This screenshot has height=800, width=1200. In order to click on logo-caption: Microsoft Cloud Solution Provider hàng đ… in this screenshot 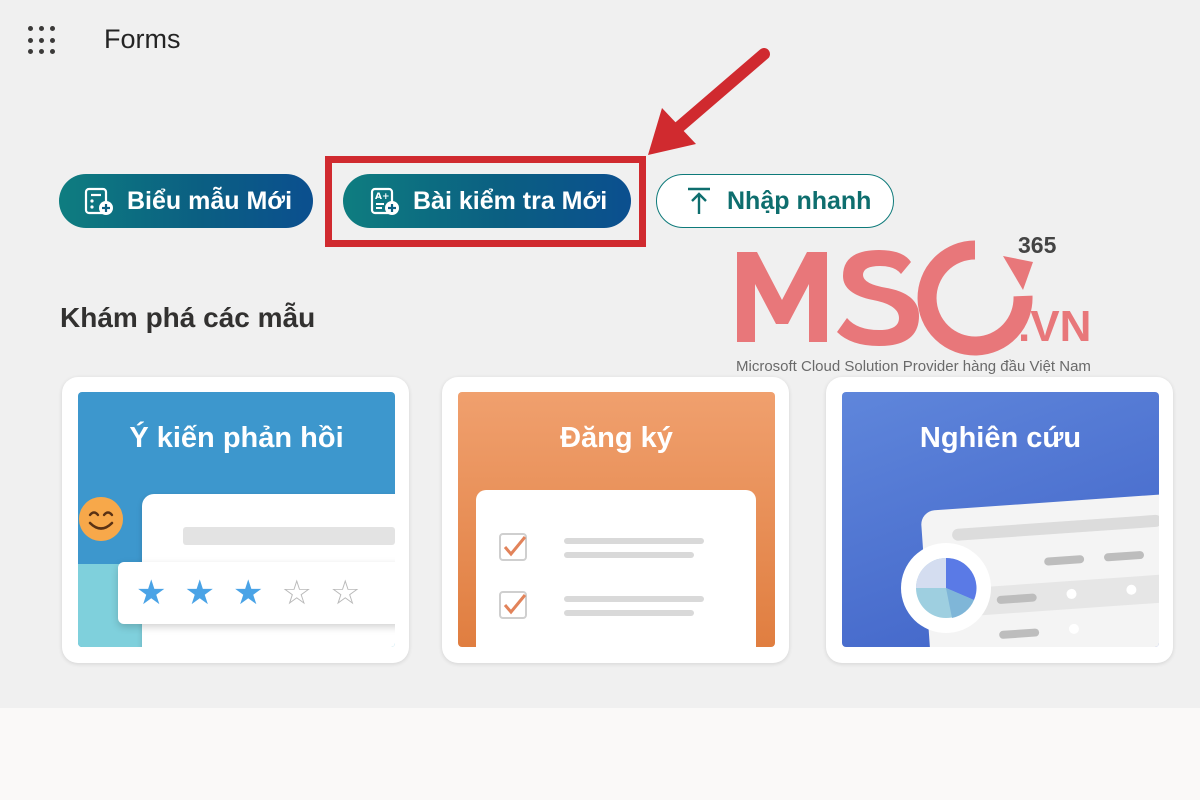, I will do `click(913, 366)`.